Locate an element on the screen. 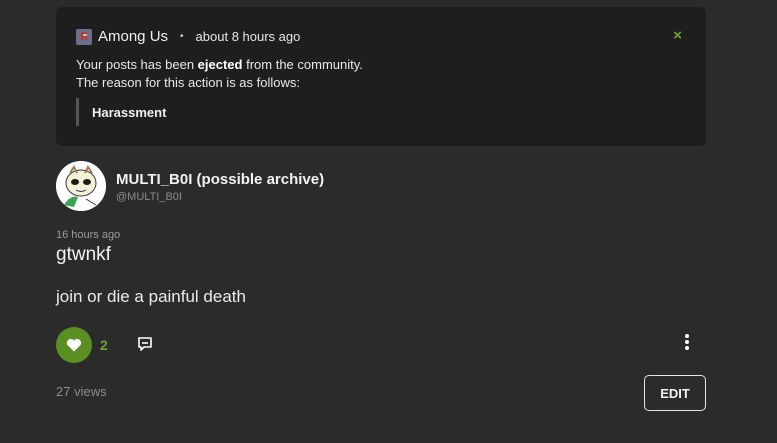 This screenshot has width=777, height=443. notice-header: Among Us • about 8 hours ago is located at coordinates (188, 36).